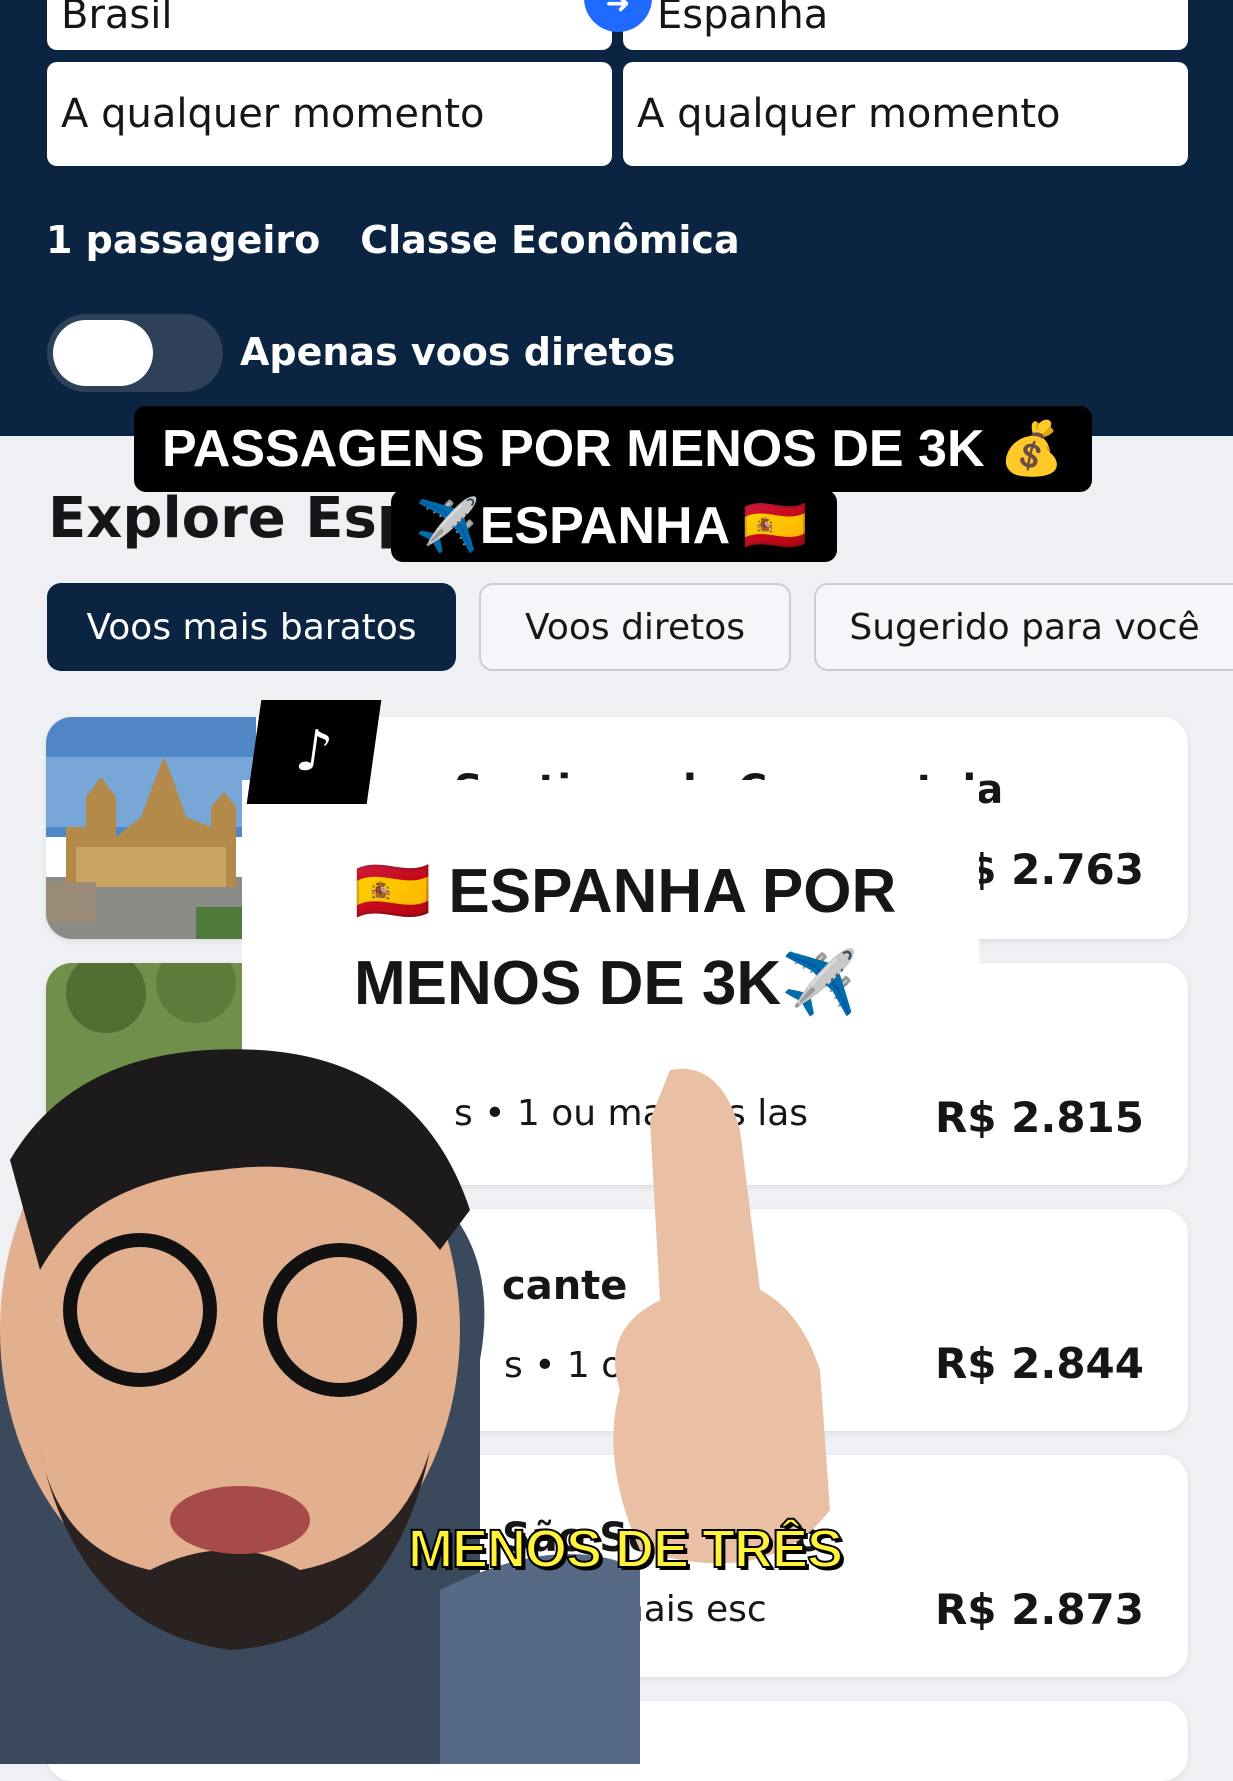  I want to click on return-date-field: A qualquer momento, so click(905, 114).